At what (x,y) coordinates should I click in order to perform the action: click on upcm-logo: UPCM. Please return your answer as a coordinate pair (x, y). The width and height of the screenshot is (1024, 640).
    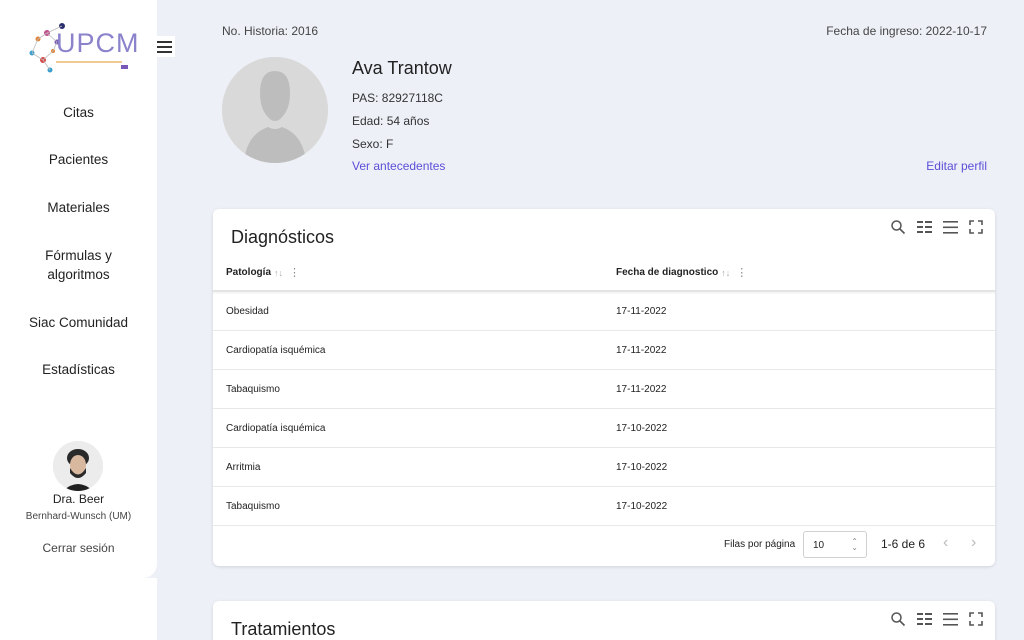
    Looking at the image, I should click on (82, 48).